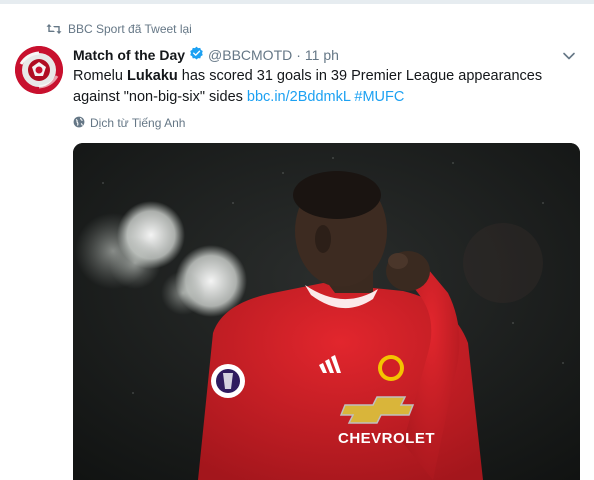 This screenshot has width=594, height=480. Describe the element at coordinates (298, 97) in the screenshot. I see `tweet-link: bbc.in/2BddmkL` at that location.